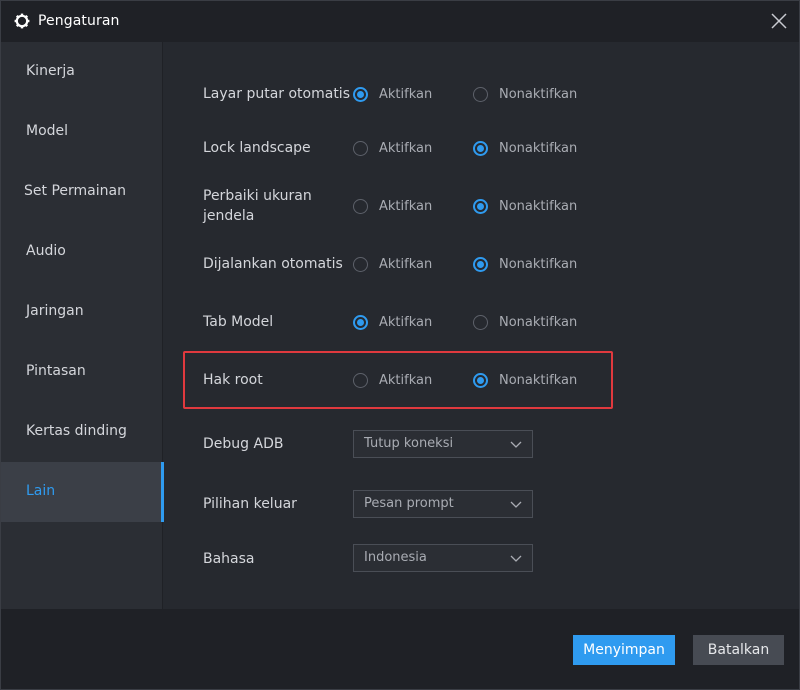 This screenshot has height=690, width=800. Describe the element at coordinates (360, 94) in the screenshot. I see `radio-auto-rotate-on` at that location.